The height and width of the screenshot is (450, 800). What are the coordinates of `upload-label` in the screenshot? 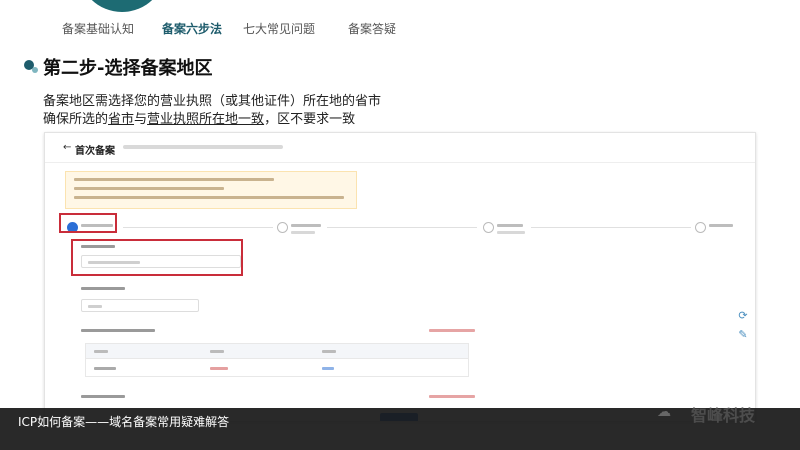 It's located at (103, 396).